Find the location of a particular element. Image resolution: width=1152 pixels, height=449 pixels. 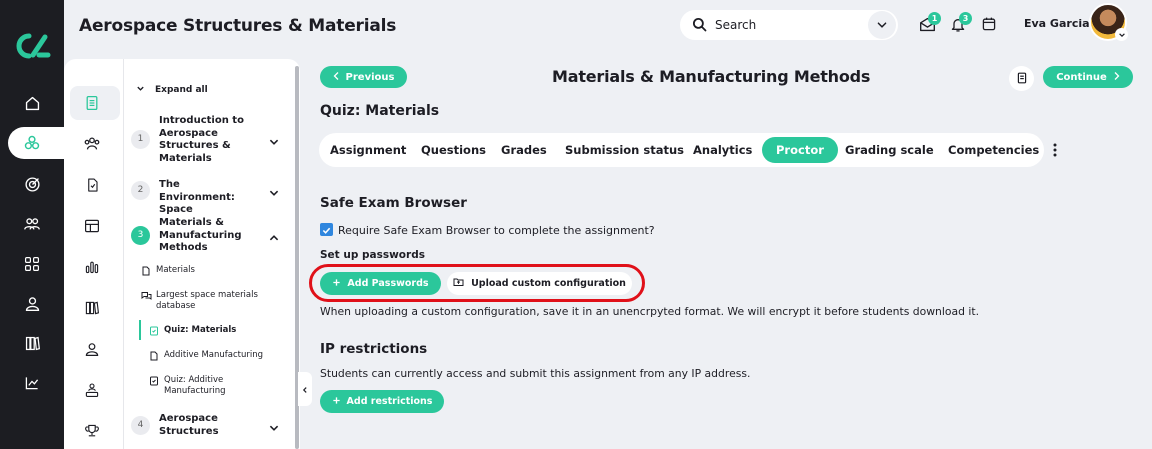

section-number: 1 is located at coordinates (140, 139).